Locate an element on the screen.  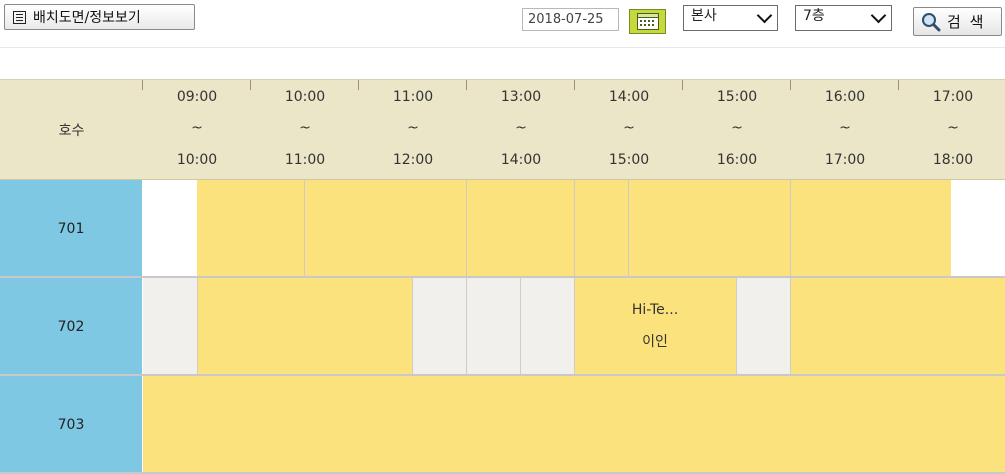
toolbar-divider is located at coordinates (502, 47).